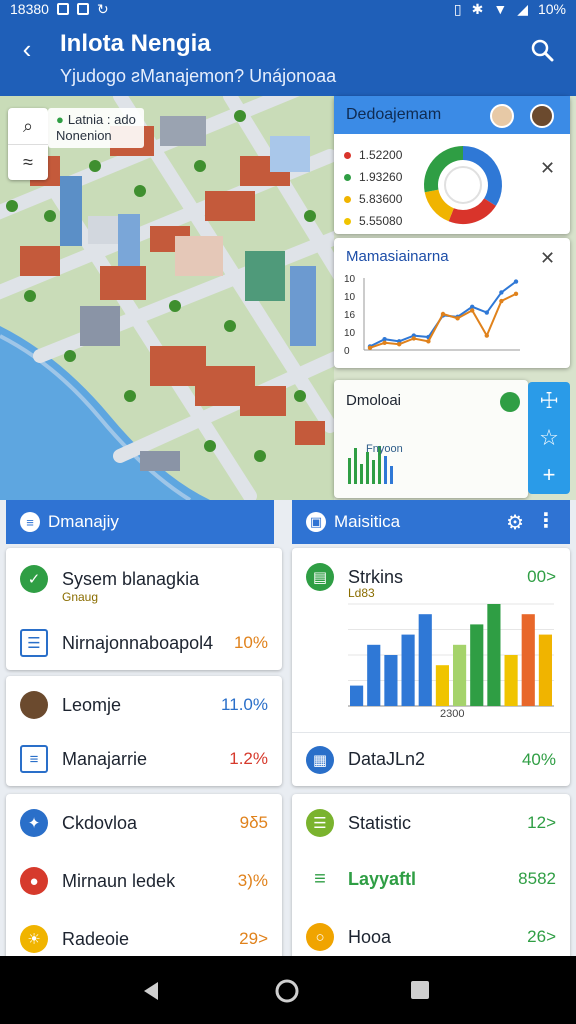  I want to click on list-item: ☰ Statistic 12>, so click(431, 823).